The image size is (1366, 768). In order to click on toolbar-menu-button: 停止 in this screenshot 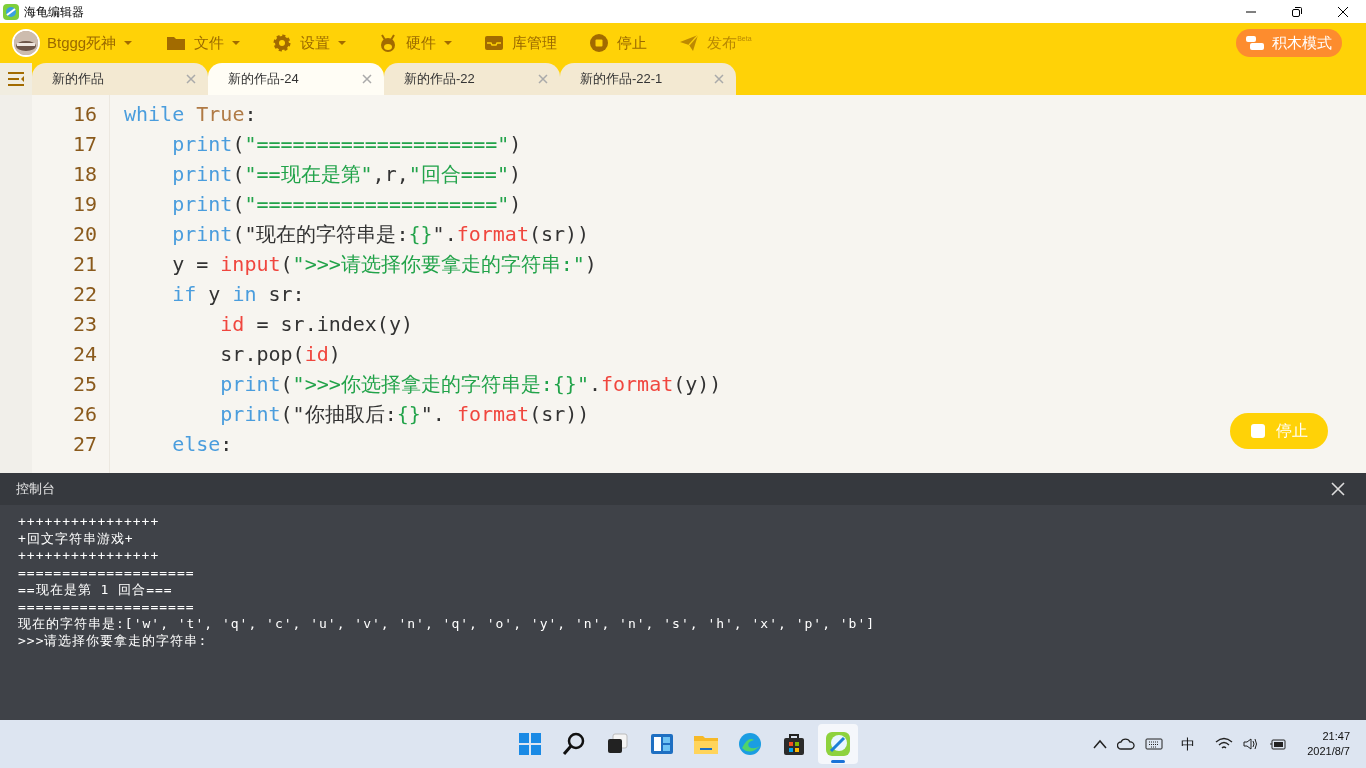, I will do `click(618, 43)`.